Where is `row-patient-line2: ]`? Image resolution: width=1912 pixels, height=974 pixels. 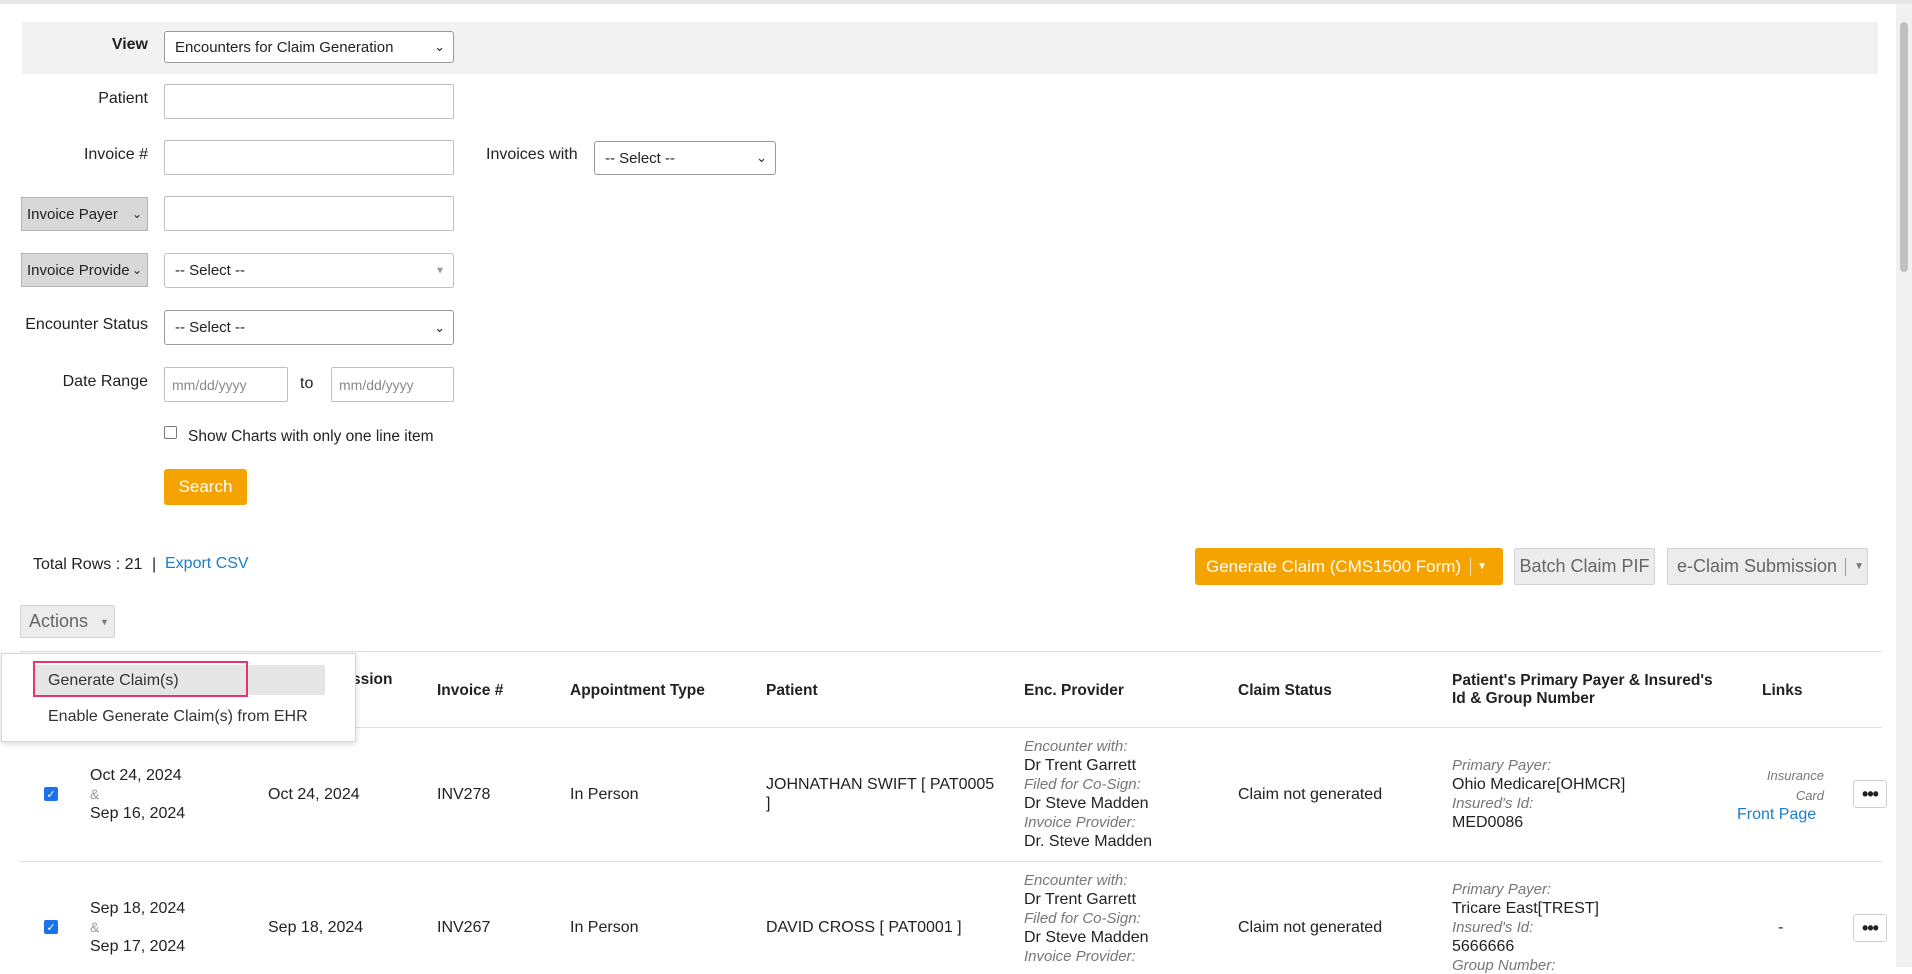
row-patient-line2: ] is located at coordinates (768, 803).